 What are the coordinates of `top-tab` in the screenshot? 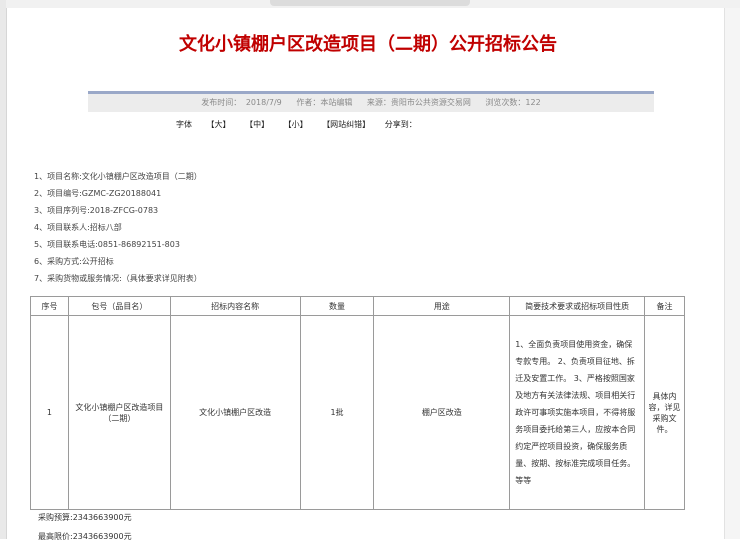 It's located at (370, 3).